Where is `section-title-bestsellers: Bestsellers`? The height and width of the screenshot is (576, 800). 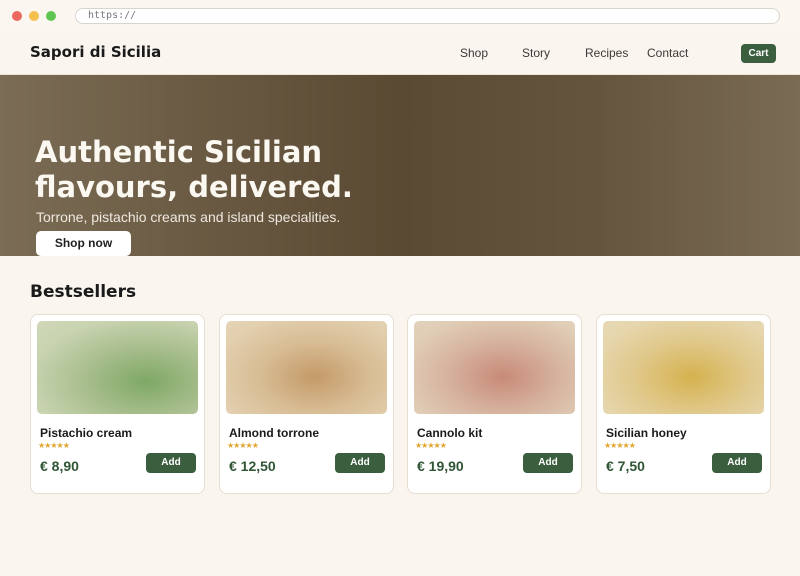 section-title-bestsellers: Bestsellers is located at coordinates (83, 292).